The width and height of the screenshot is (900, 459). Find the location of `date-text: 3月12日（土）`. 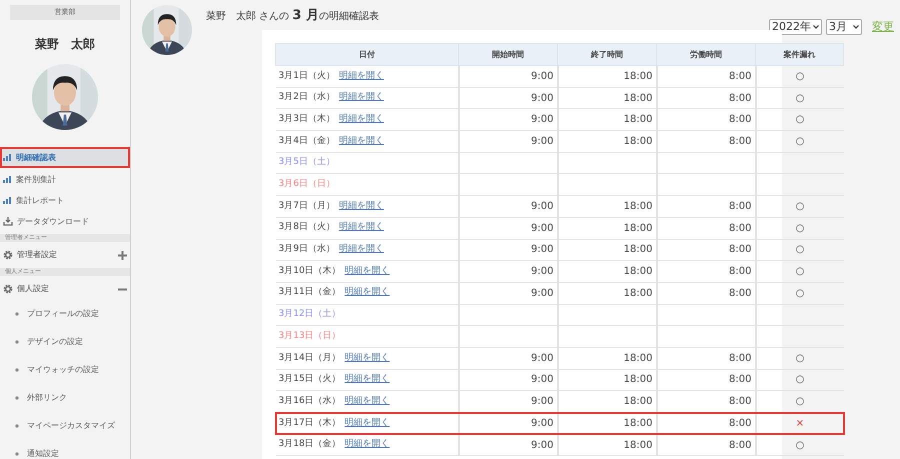

date-text: 3月12日（土） is located at coordinates (309, 314).